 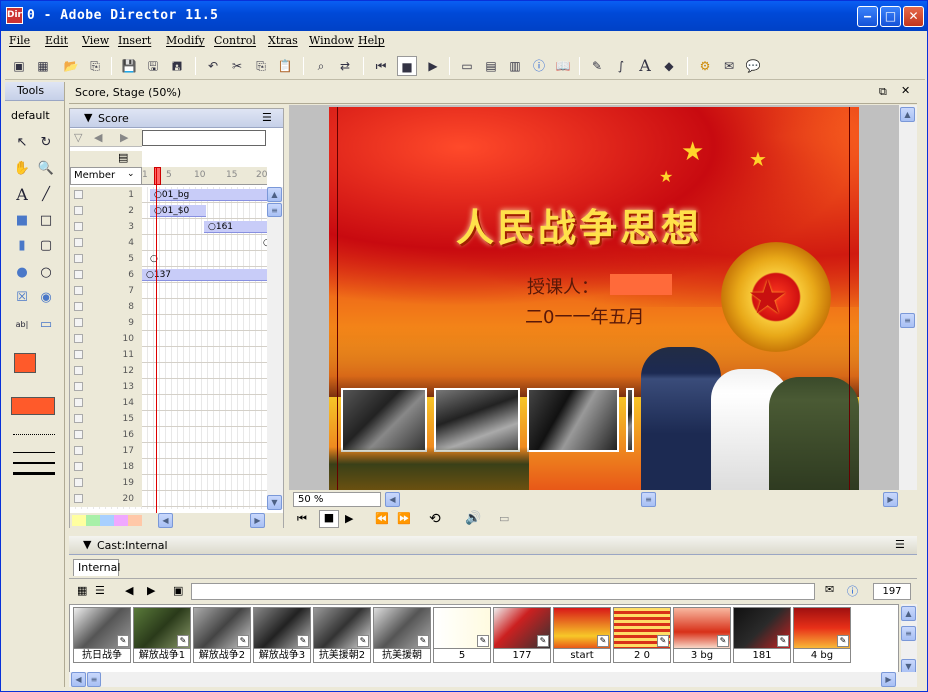 What do you see at coordinates (19, 40) in the screenshot?
I see `menu-file: File` at bounding box center [19, 40].